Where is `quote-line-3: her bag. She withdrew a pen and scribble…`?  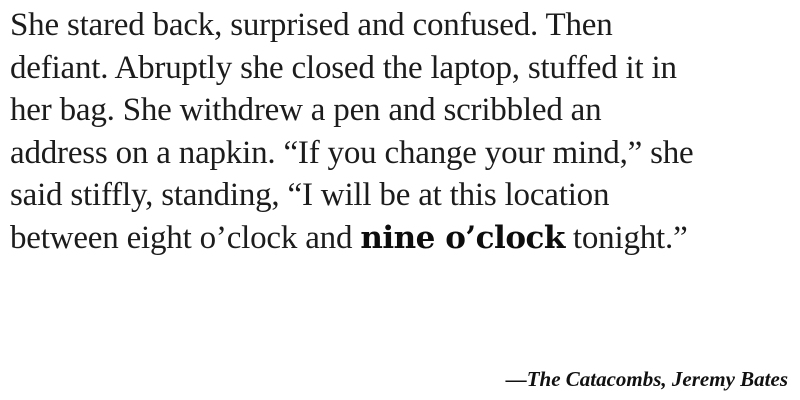 quote-line-3: her bag. She withdrew a pen and scribble… is located at coordinates (306, 110).